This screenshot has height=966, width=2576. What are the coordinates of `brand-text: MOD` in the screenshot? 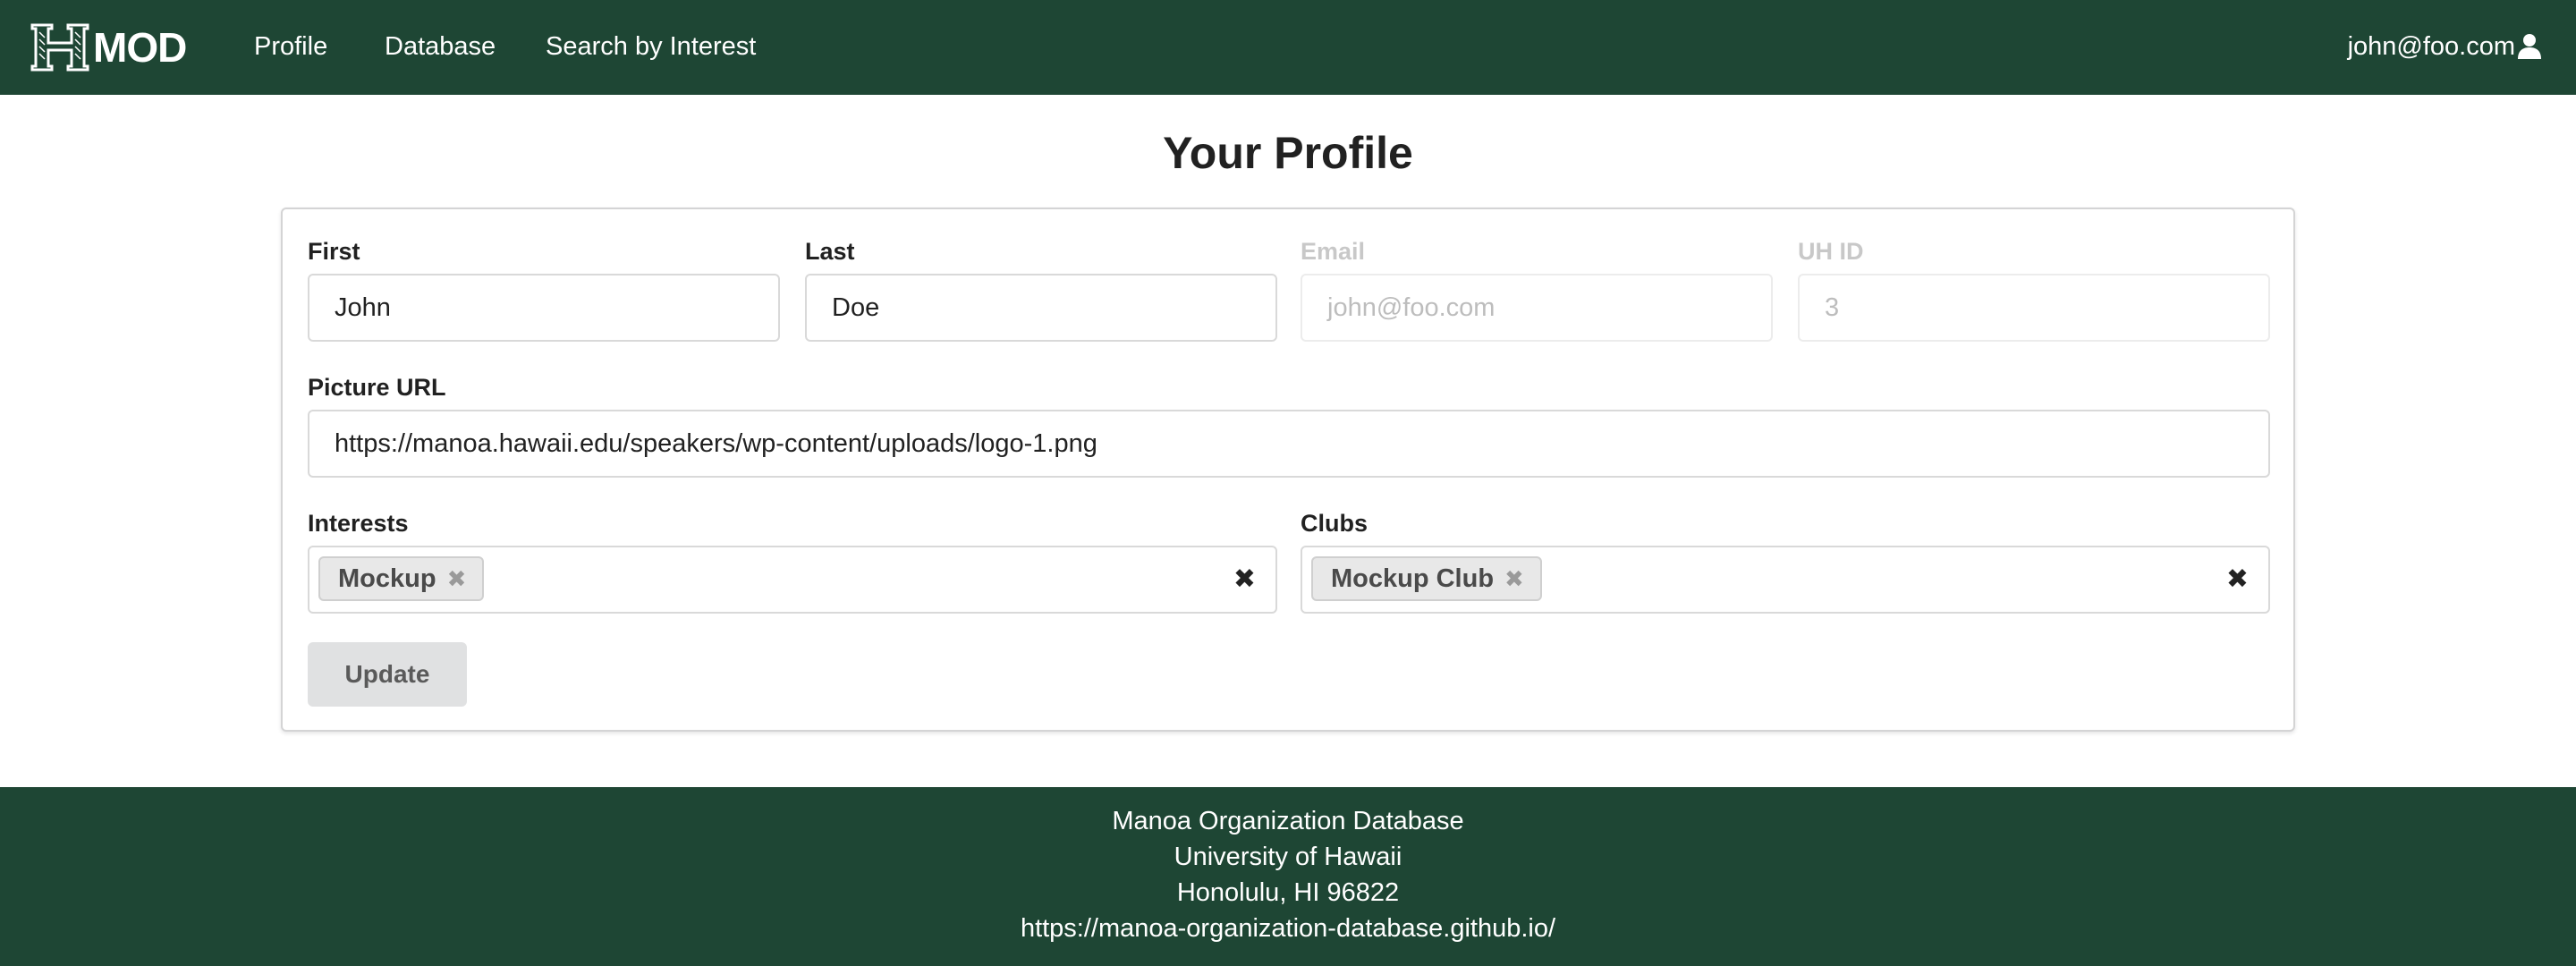 It's located at (140, 47).